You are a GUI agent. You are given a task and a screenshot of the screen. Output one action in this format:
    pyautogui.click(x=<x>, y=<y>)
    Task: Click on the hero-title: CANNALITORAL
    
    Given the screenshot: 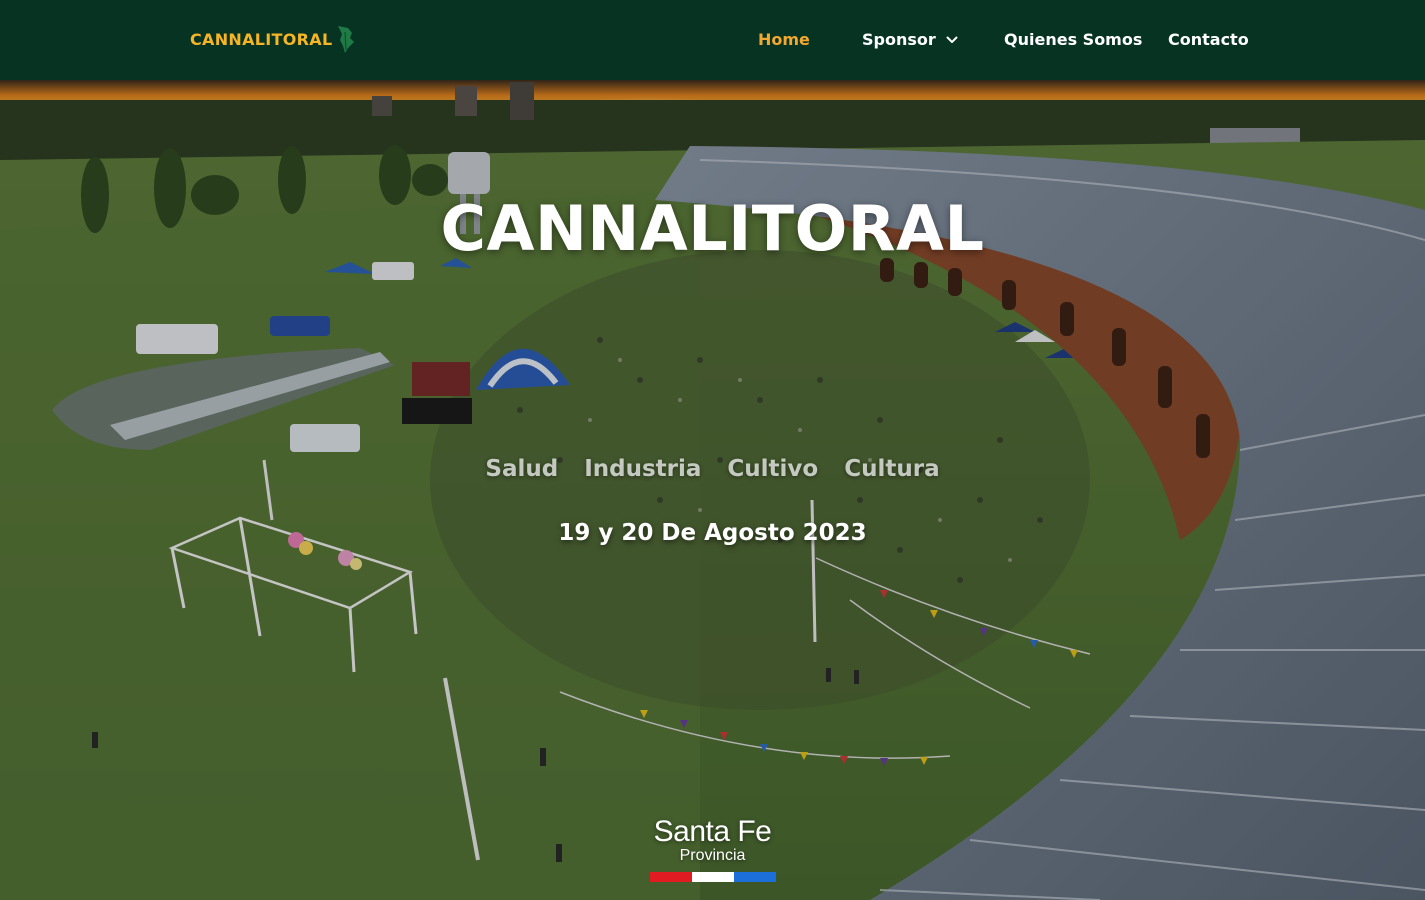 What is the action you would take?
    pyautogui.click(x=712, y=228)
    